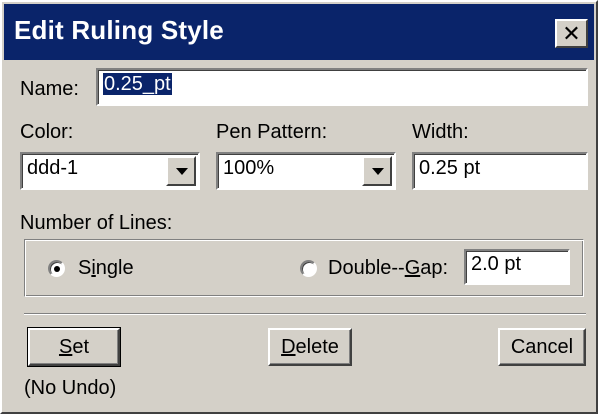 Image resolution: width=598 pixels, height=414 pixels. What do you see at coordinates (106, 268) in the screenshot?
I see `single-radio-label: Single` at bounding box center [106, 268].